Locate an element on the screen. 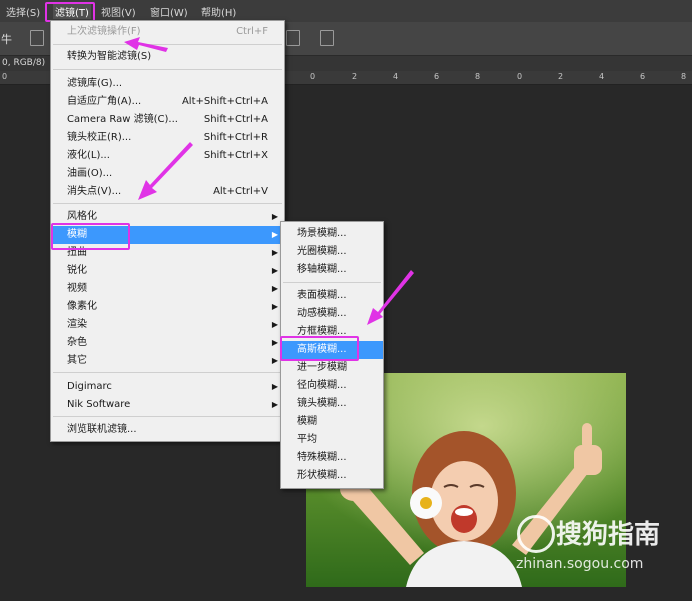  arrow-to-last-filter-icon is located at coordinates (146, 44).